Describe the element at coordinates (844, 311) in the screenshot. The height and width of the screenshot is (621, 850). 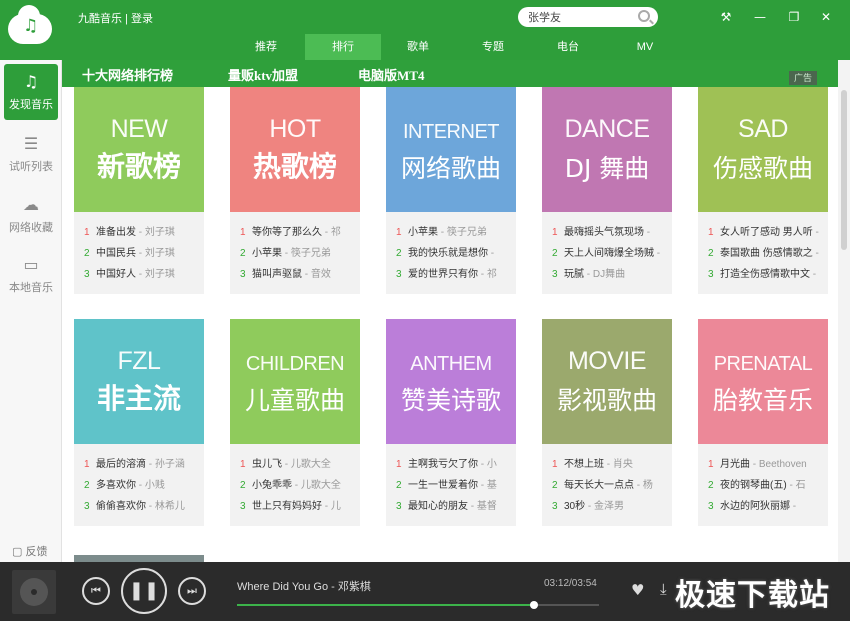
I see `scrollbar` at that location.